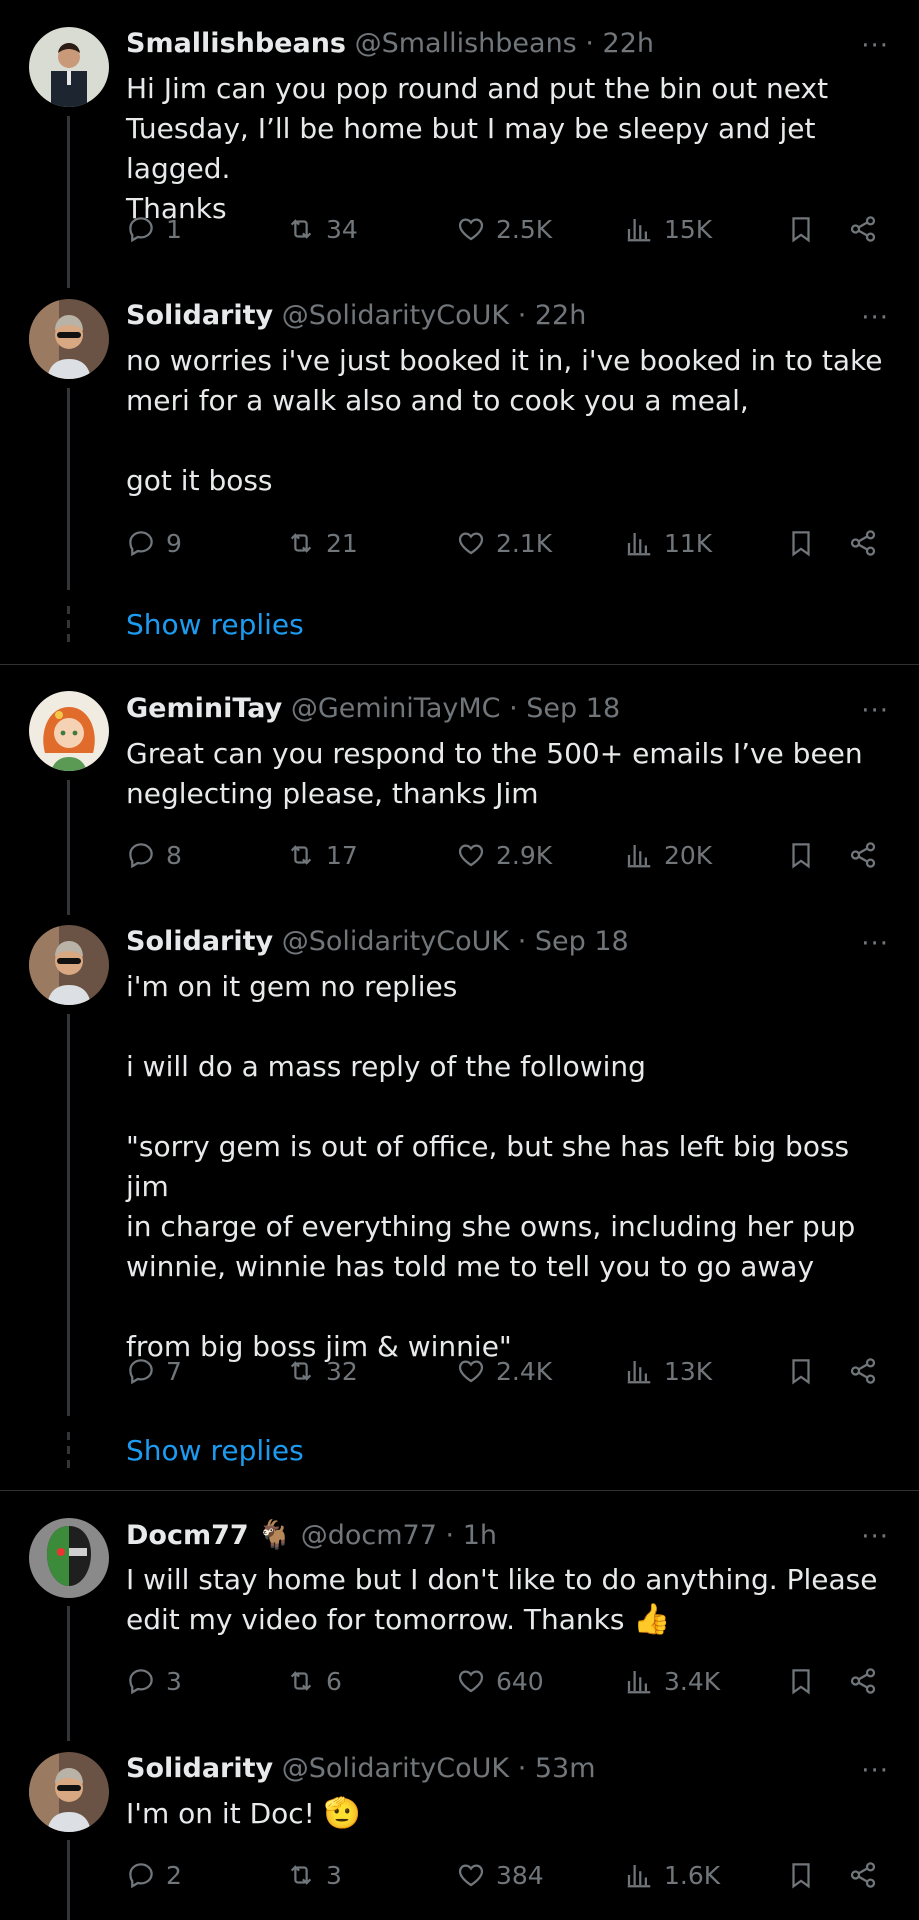  I want to click on like-button: 2.5K, so click(504, 229).